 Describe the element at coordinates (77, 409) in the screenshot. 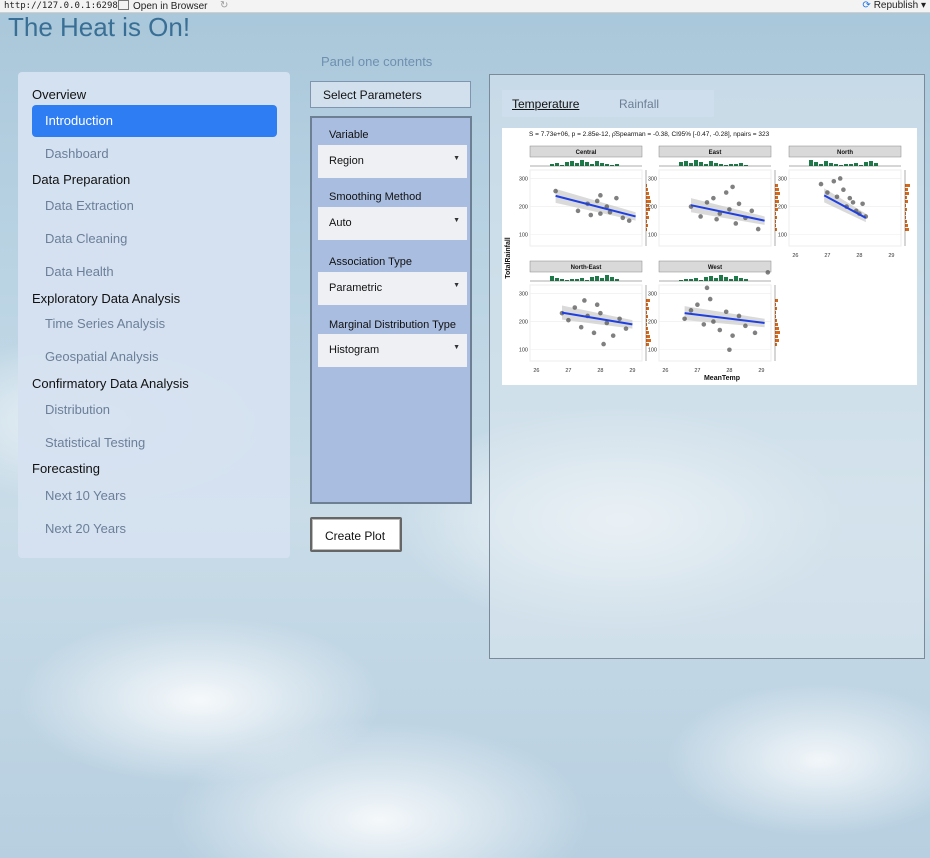

I see `sidebar-item-distribution: Distribution` at that location.